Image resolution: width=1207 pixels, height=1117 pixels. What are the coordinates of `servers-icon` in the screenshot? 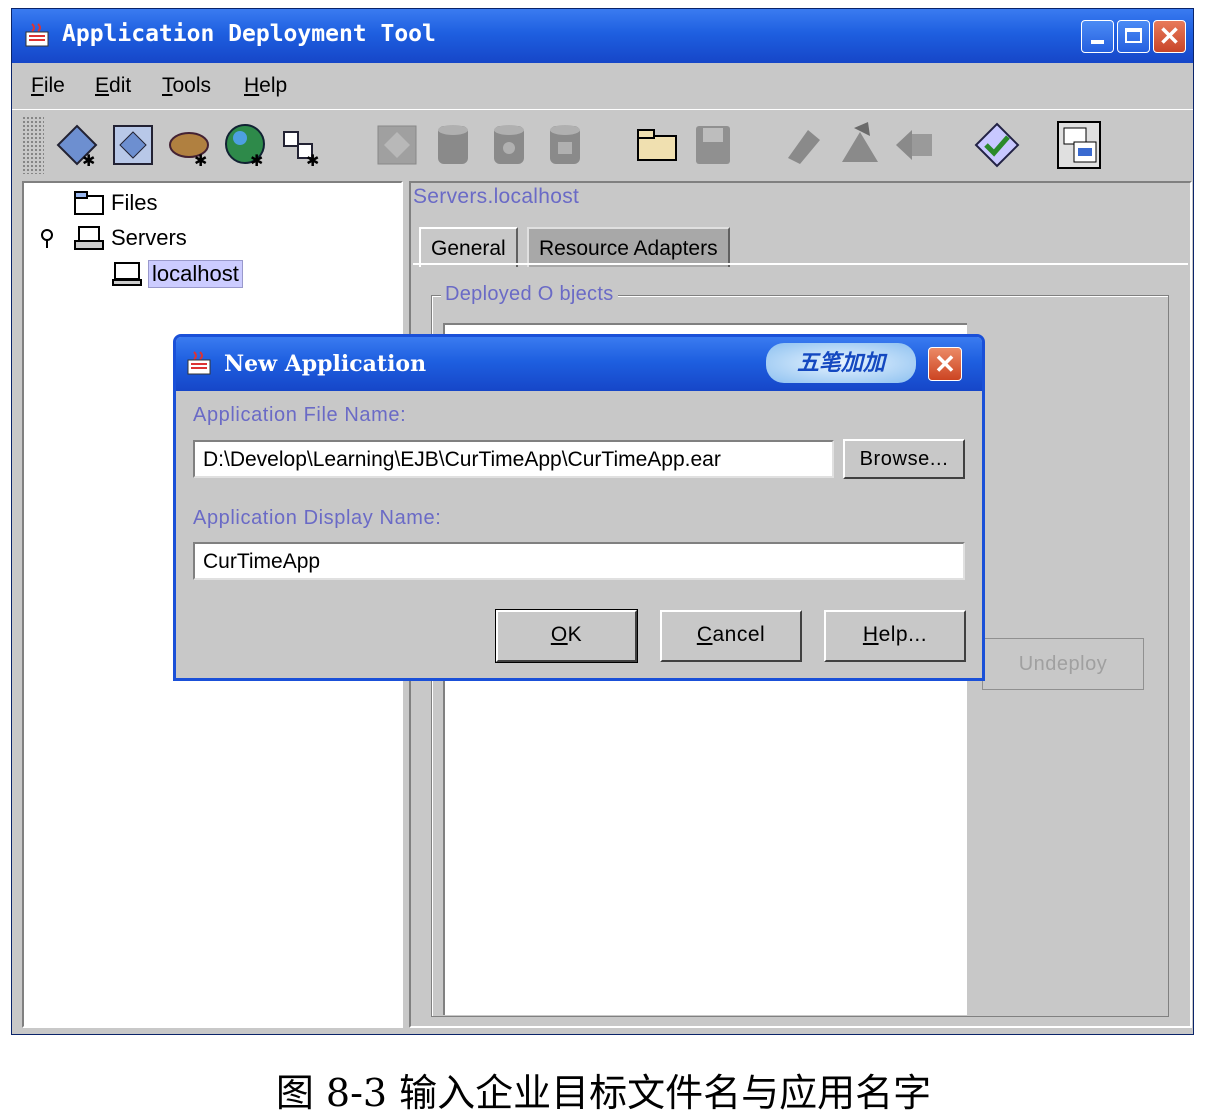 It's located at (89, 238).